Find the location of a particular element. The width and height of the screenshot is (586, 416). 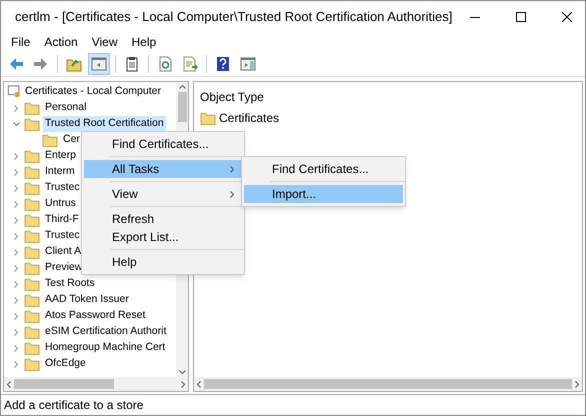

status-text: Add a certificate to a store is located at coordinates (74, 405).